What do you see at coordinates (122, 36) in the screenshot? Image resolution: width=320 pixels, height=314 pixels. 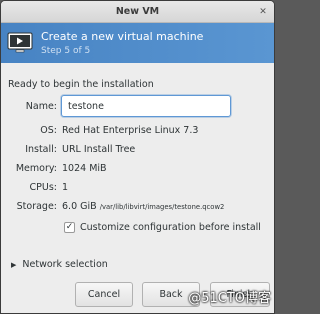 I see `wizard-title: Create a new virtual machine` at bounding box center [122, 36].